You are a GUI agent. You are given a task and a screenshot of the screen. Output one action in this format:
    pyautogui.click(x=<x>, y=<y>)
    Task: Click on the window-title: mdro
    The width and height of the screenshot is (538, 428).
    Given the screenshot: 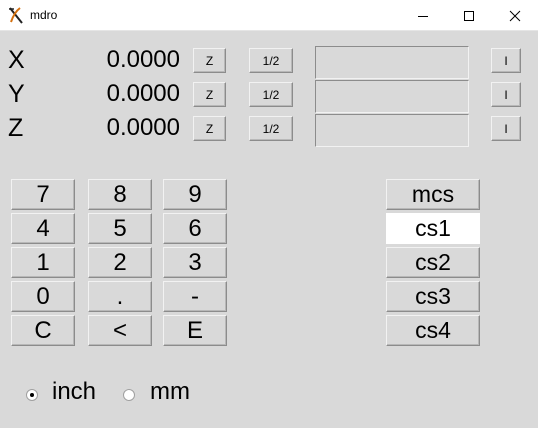 What is the action you would take?
    pyautogui.click(x=44, y=15)
    